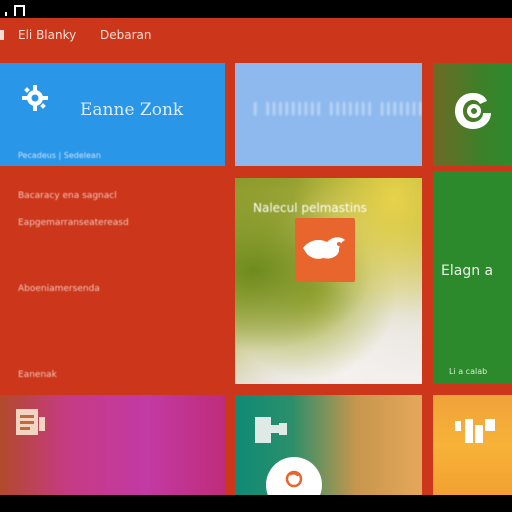 This screenshot has width=512, height=512. Describe the element at coordinates (256, 9) in the screenshot. I see `window-titlebar` at that location.